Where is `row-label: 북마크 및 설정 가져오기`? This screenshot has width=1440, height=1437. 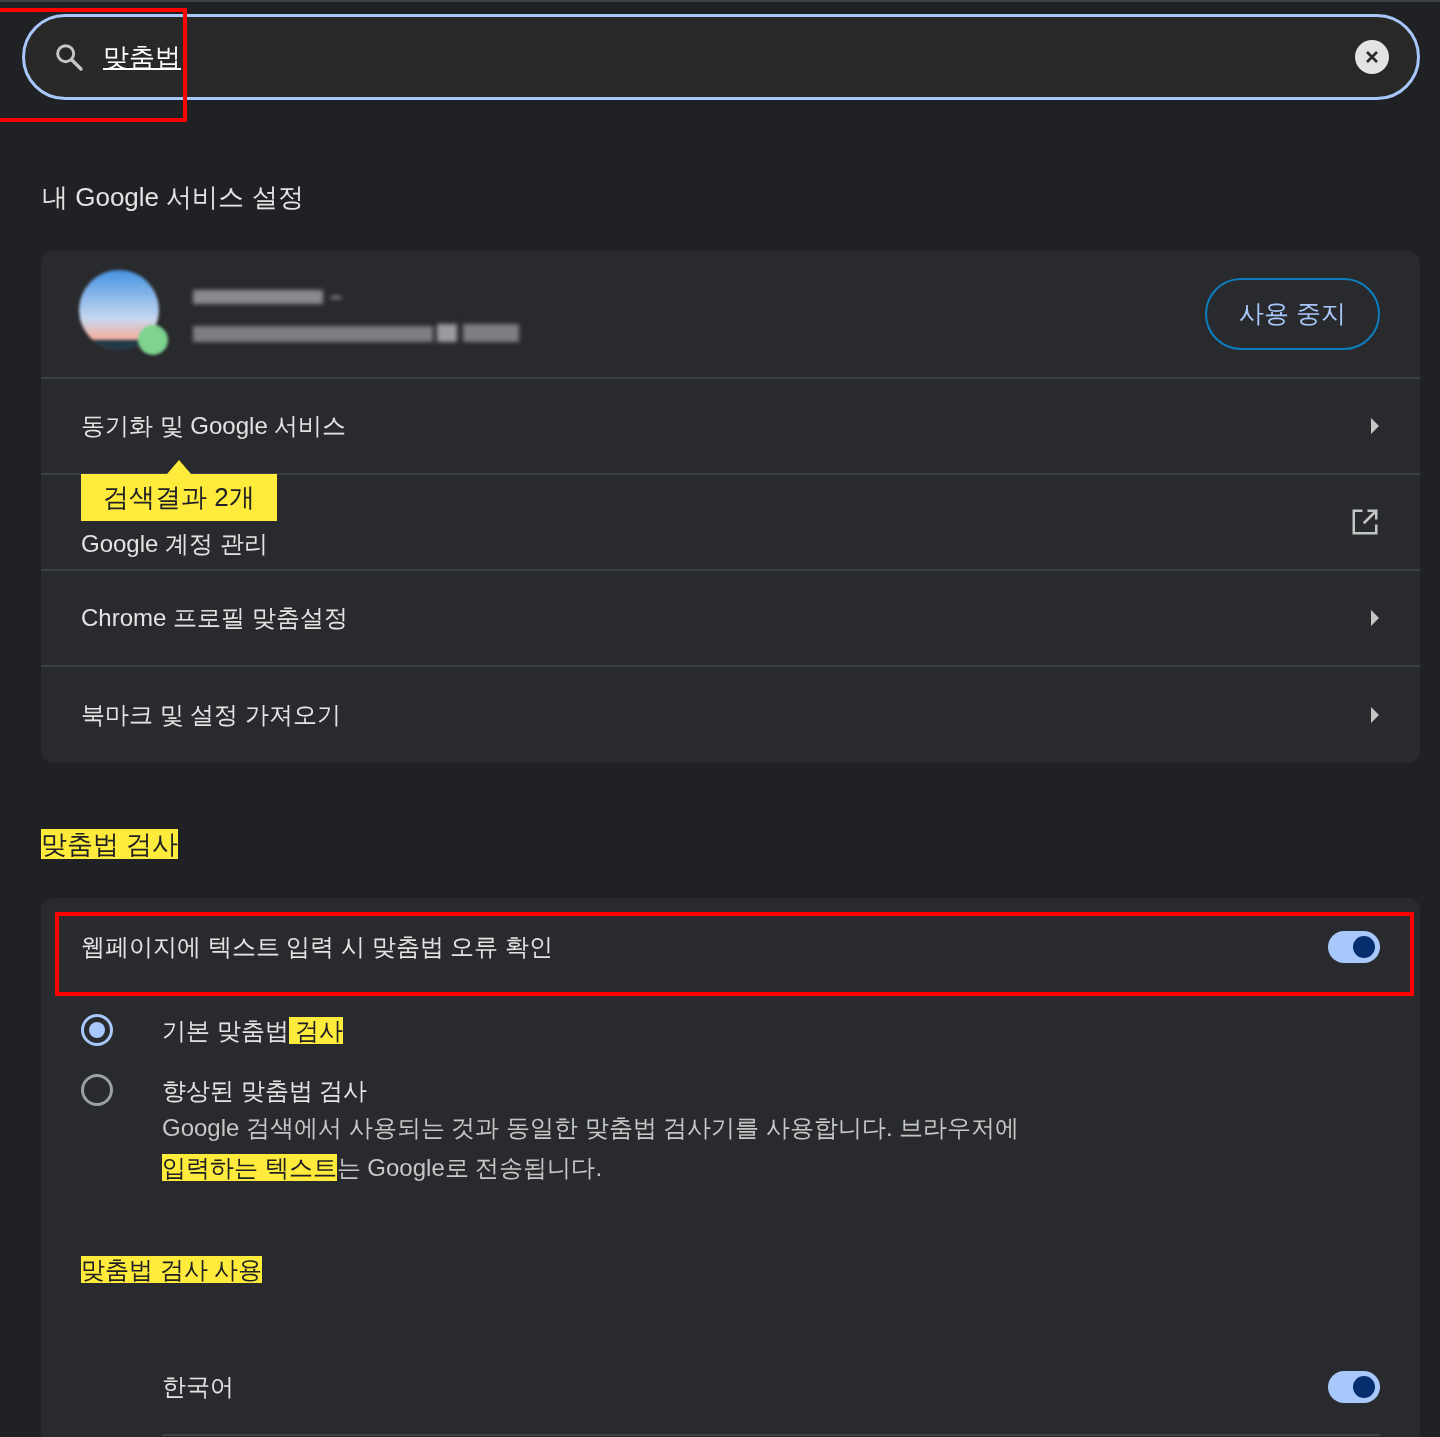 row-label: 북마크 및 설정 가져오기 is located at coordinates (211, 715).